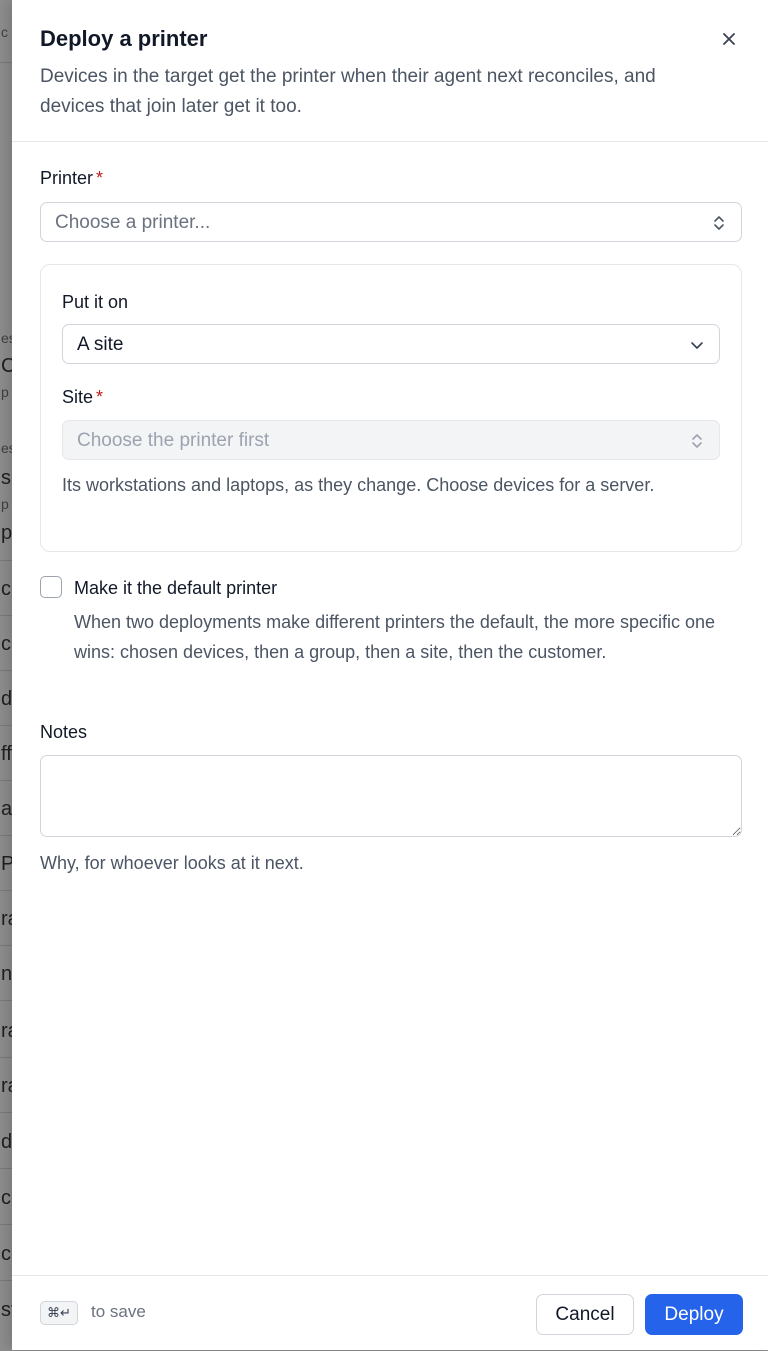 This screenshot has height=1351, width=768. Describe the element at coordinates (118, 1311) in the screenshot. I see `shortcut-hint: to save` at that location.